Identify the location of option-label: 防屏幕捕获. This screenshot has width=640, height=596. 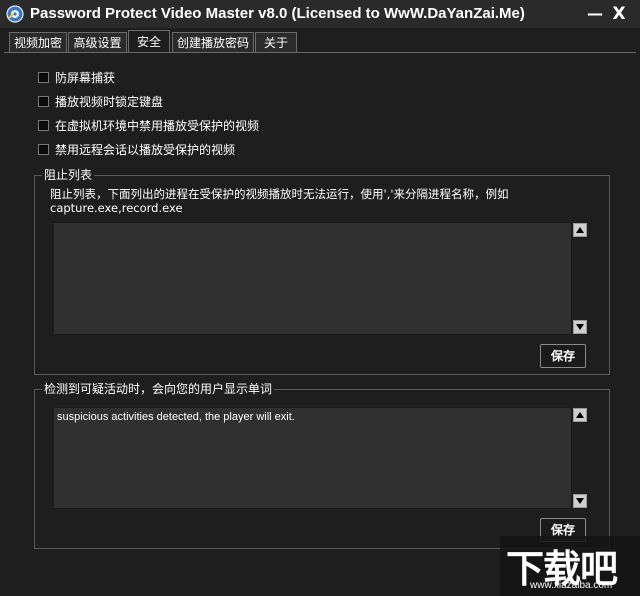
(85, 77).